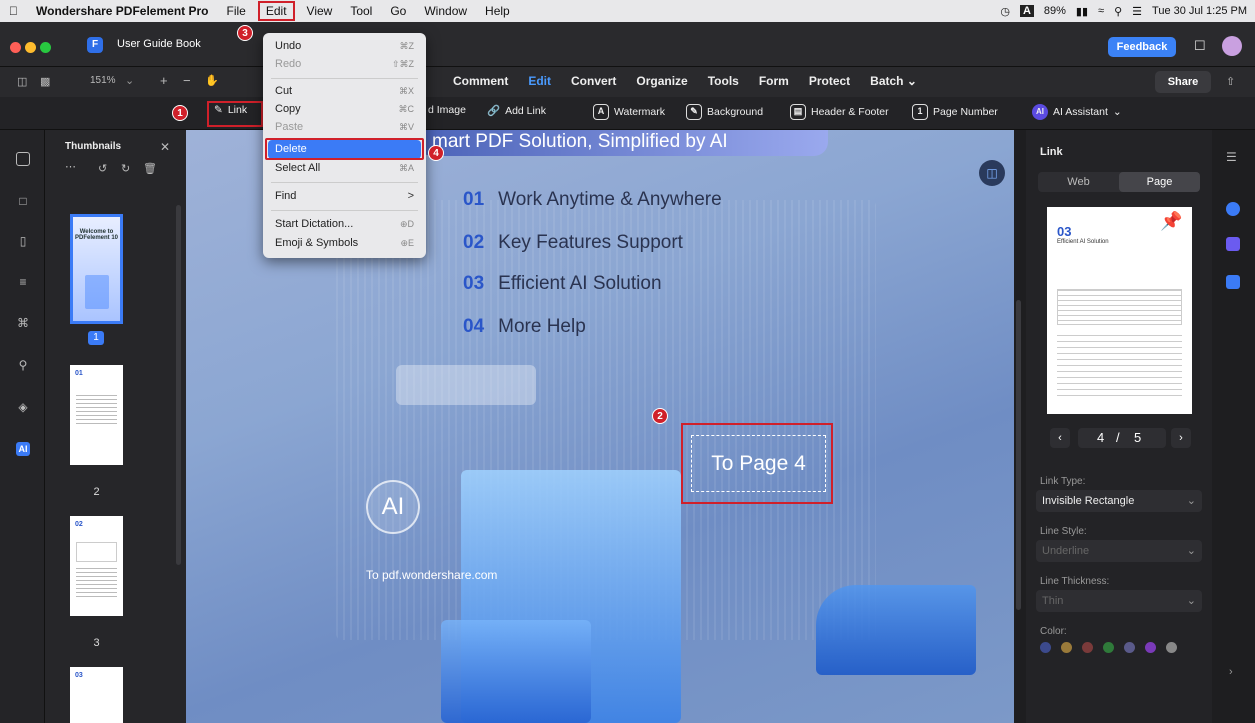 This screenshot has width=1255, height=723. What do you see at coordinates (1118, 11) in the screenshot?
I see `spotlight-icon: ⚲` at bounding box center [1118, 11].